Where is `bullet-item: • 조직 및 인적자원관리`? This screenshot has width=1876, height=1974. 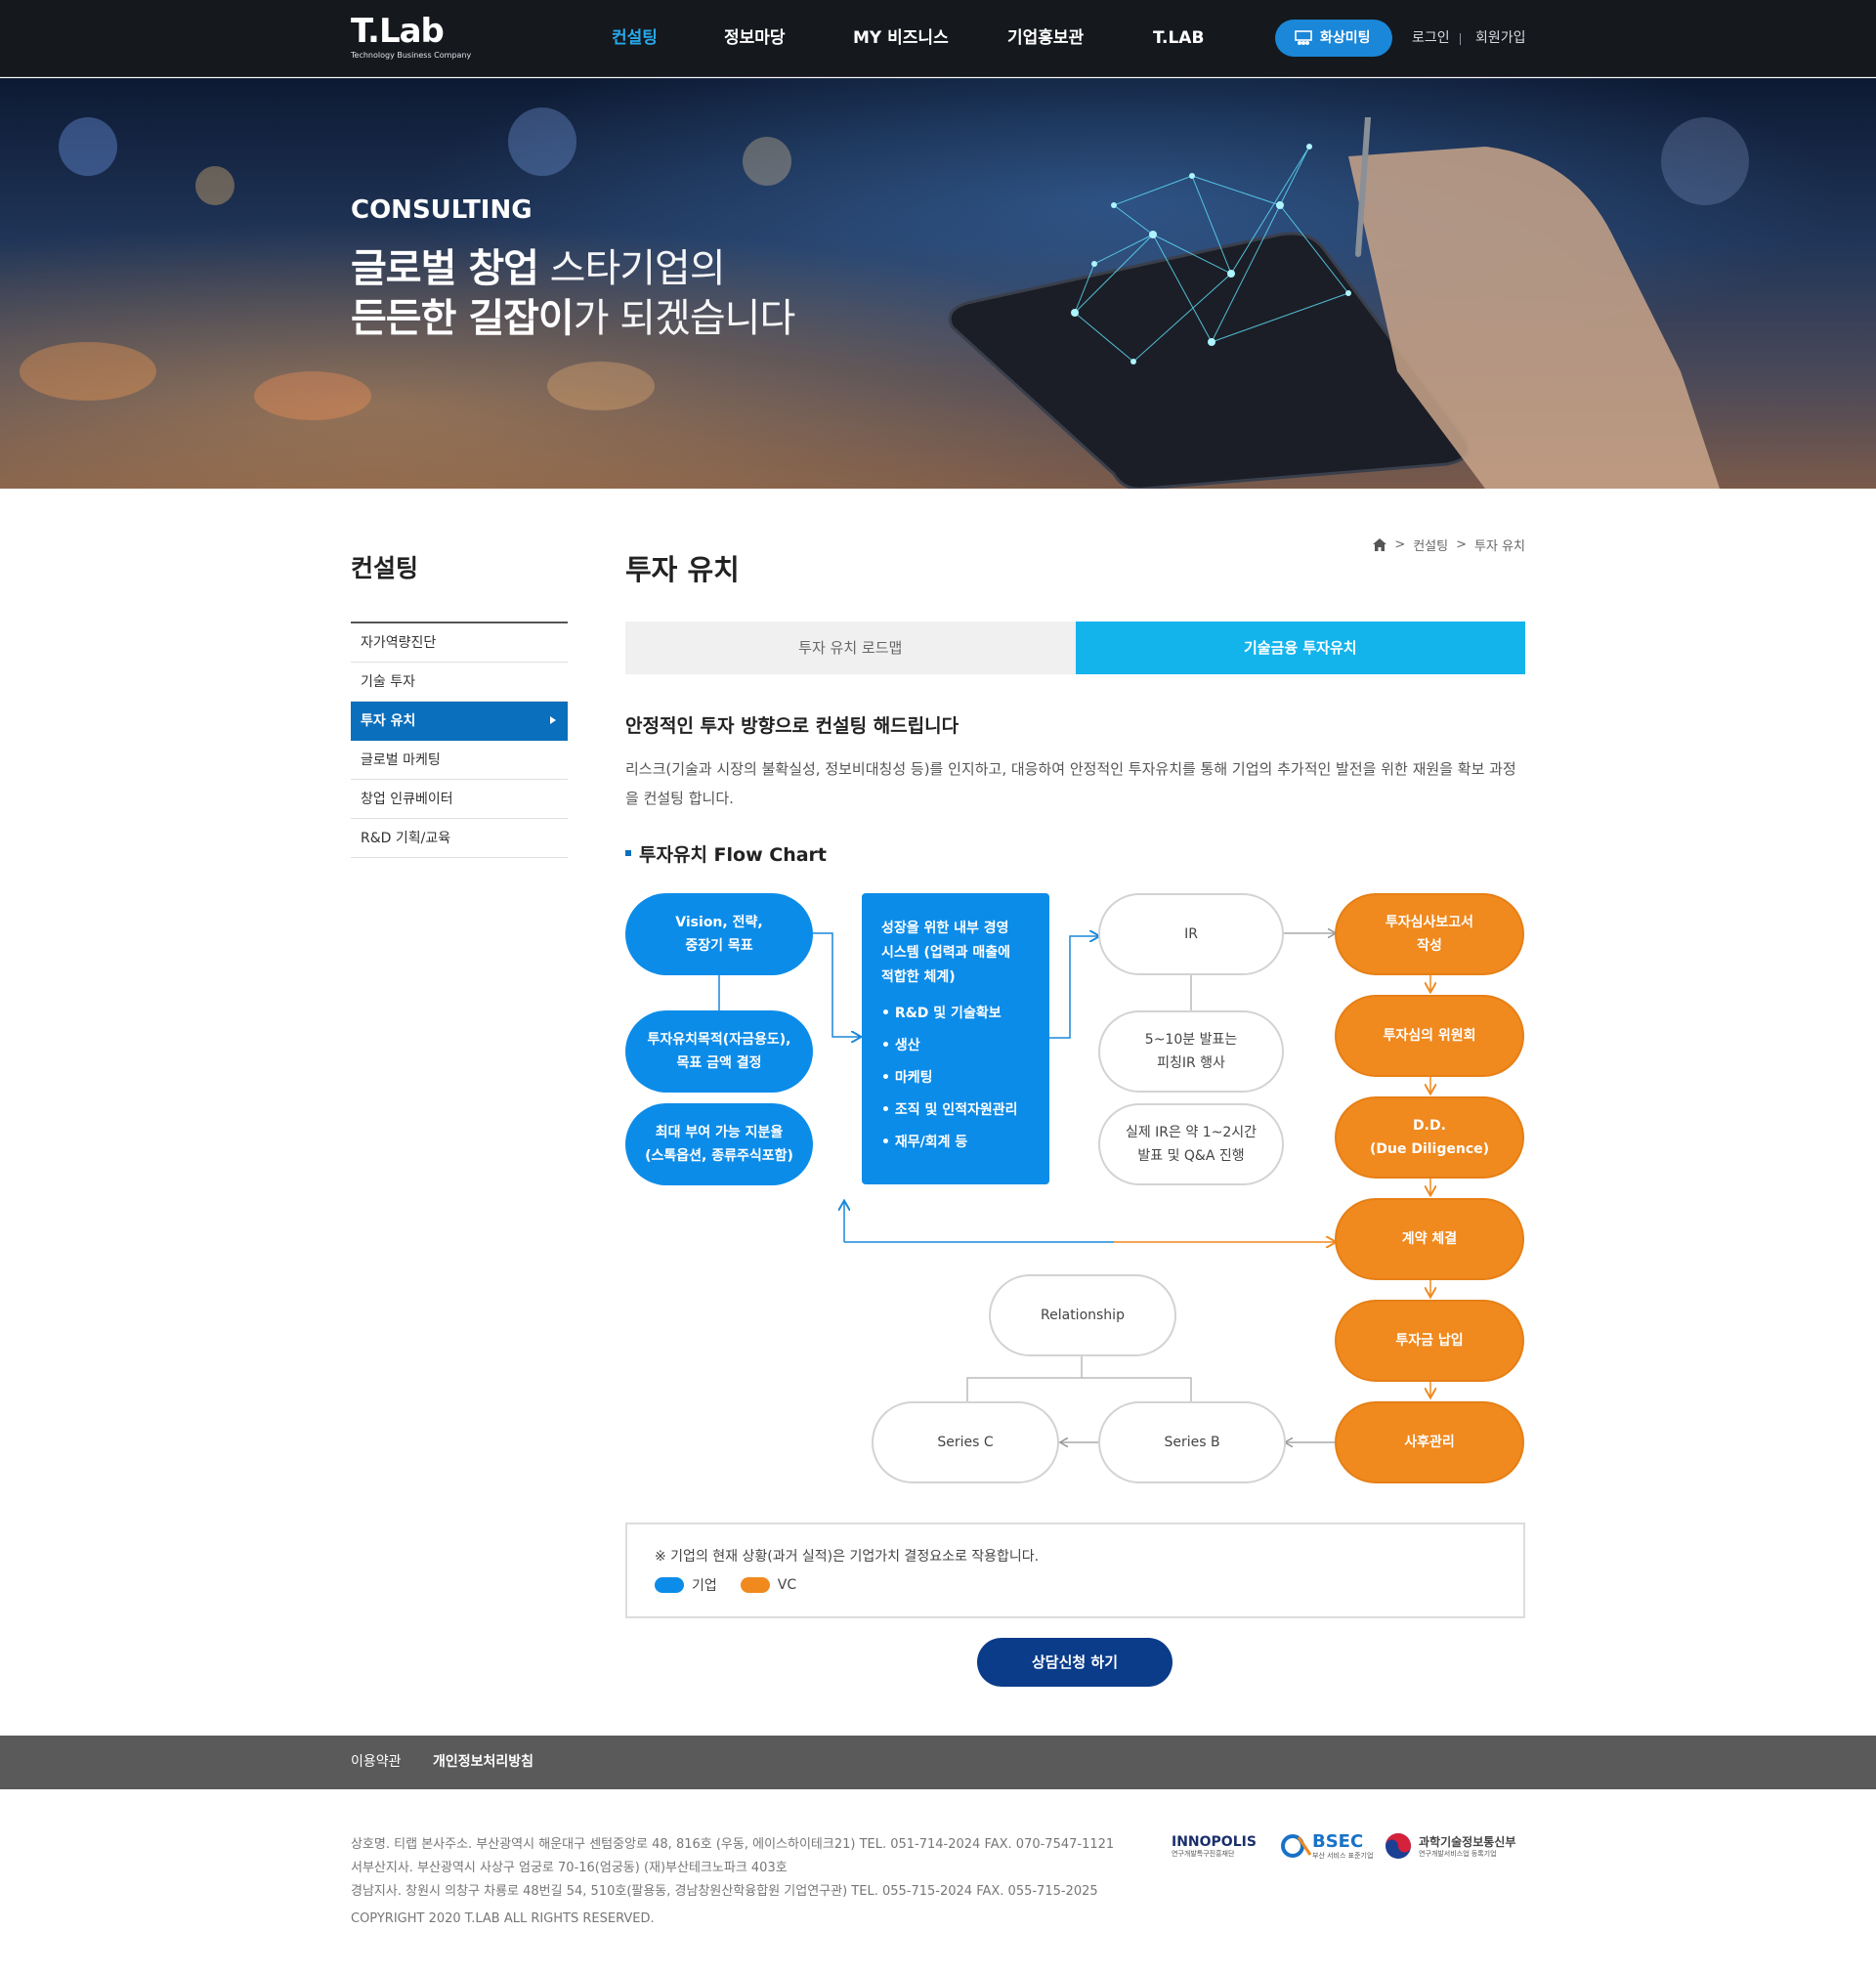 bullet-item: • 조직 및 인적자원관리 is located at coordinates (949, 1110).